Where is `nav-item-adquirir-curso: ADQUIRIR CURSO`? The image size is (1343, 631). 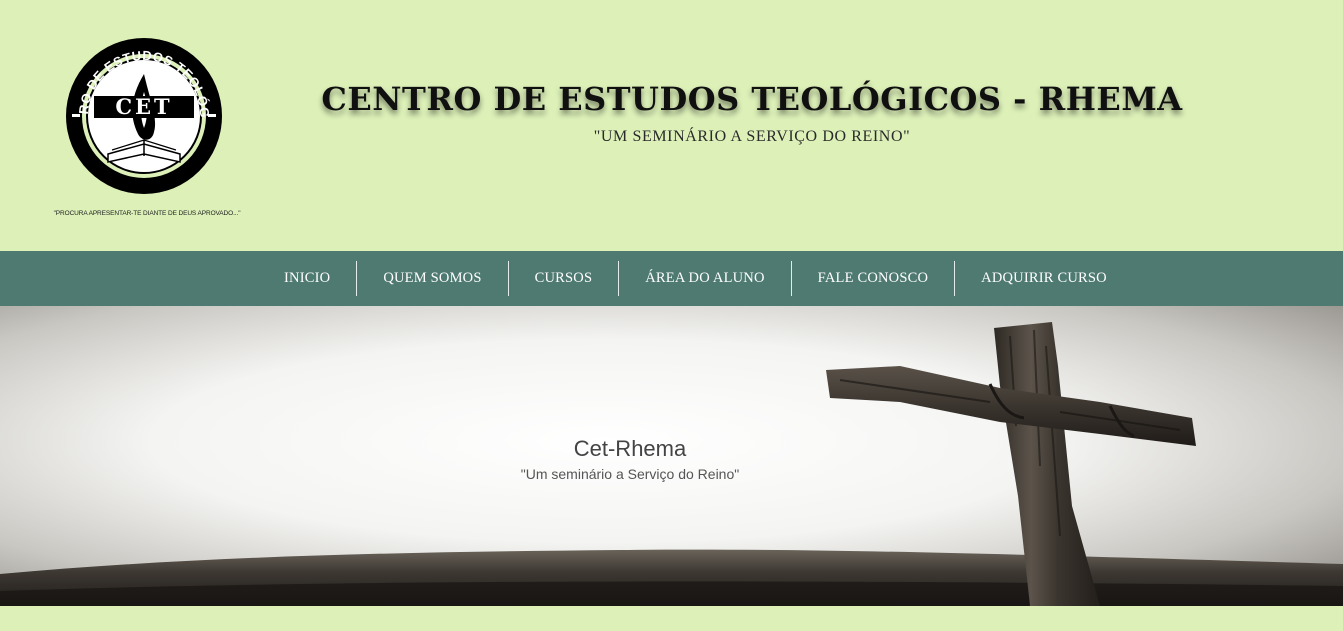 nav-item-adquirir-curso: ADQUIRIR CURSO is located at coordinates (1044, 278).